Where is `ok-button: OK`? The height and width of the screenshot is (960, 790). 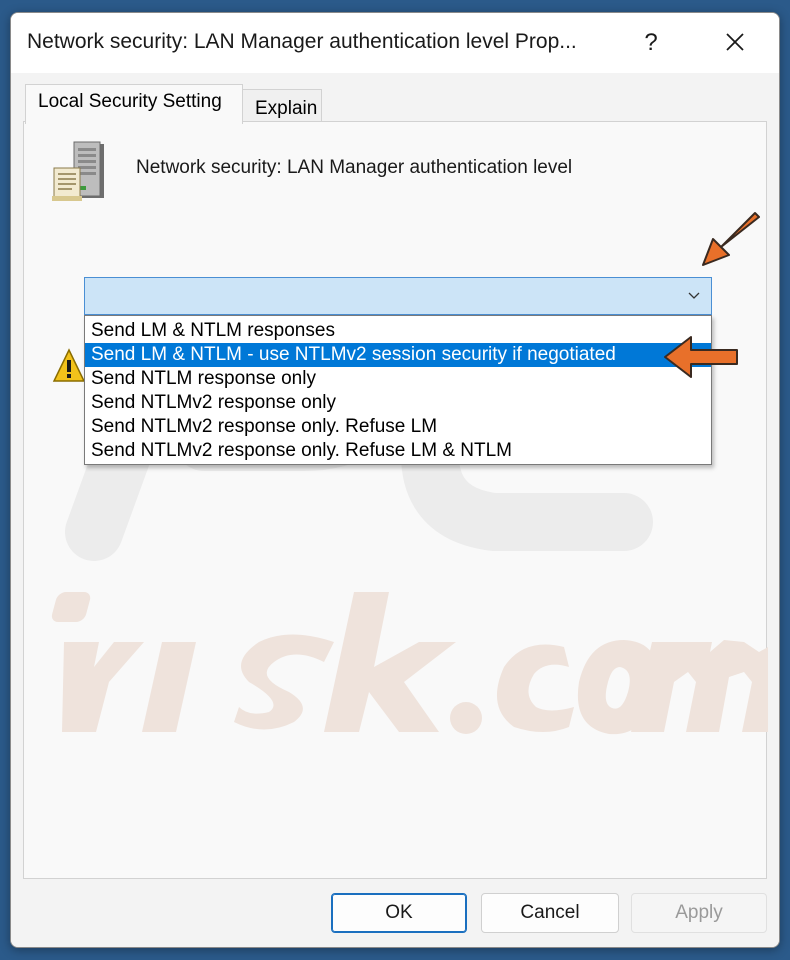
ok-button: OK is located at coordinates (399, 913).